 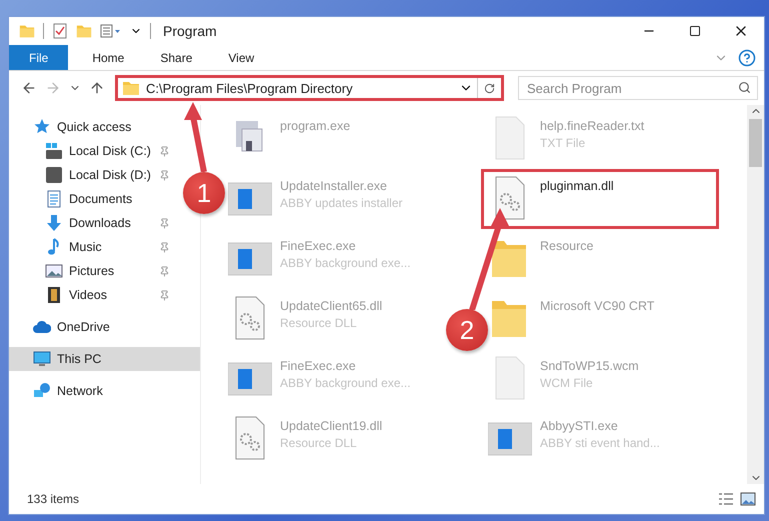 I want to click on sidebar-item: Network, so click(x=93, y=391).